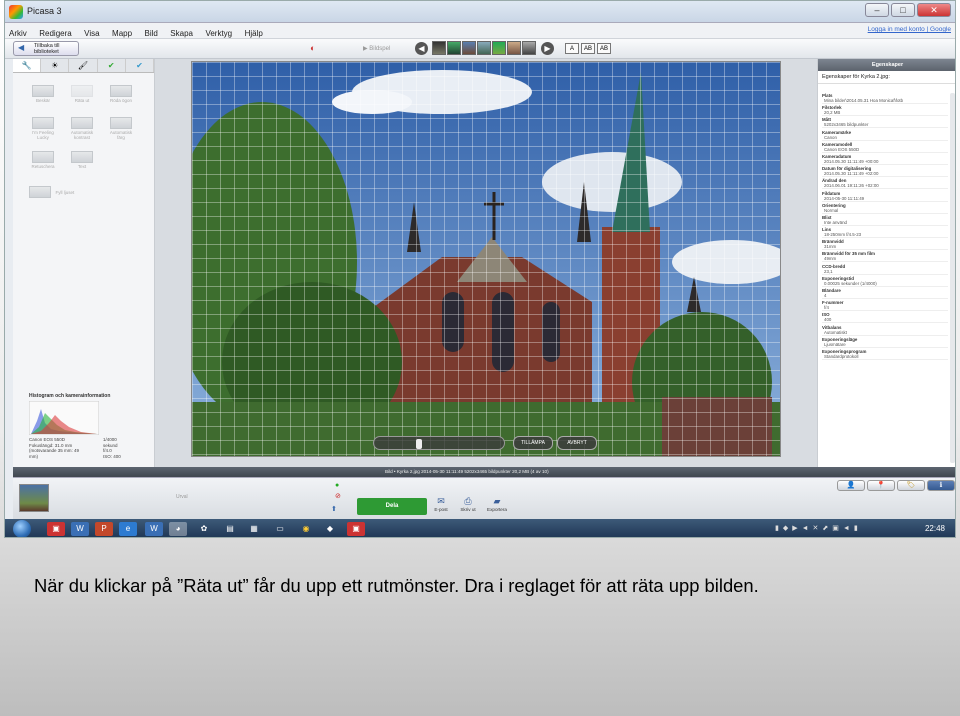 Image resolution: width=960 pixels, height=716 pixels. What do you see at coordinates (934, 10) in the screenshot?
I see `close-button: ✕` at bounding box center [934, 10].